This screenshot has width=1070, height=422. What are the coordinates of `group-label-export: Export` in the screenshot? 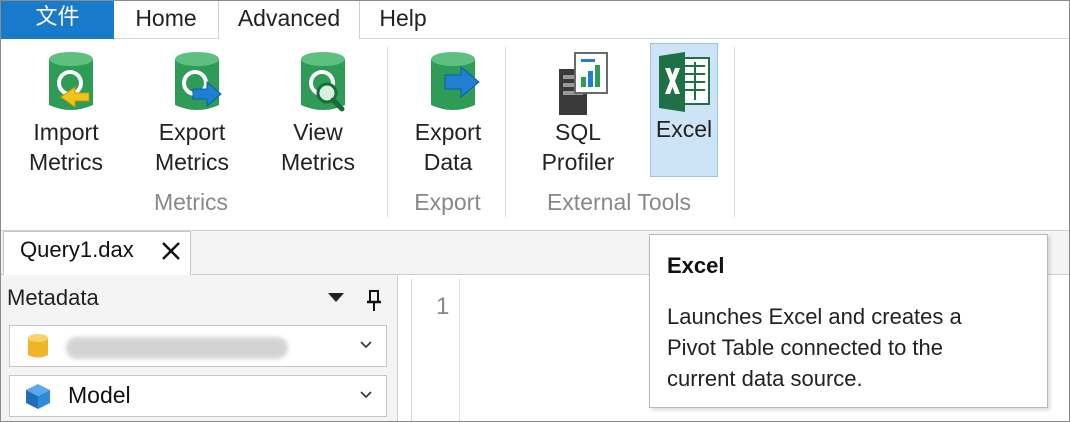 It's located at (447, 202).